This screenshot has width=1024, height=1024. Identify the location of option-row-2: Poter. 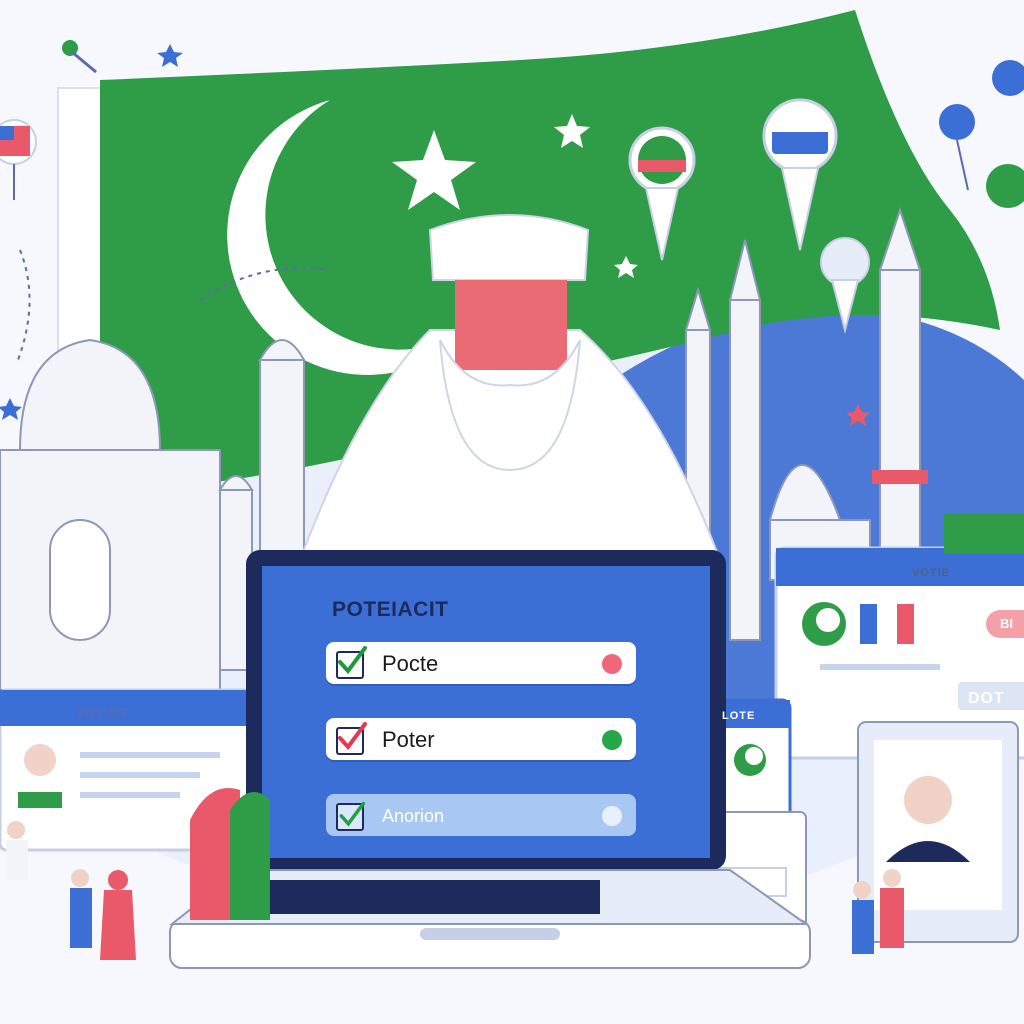
(481, 739).